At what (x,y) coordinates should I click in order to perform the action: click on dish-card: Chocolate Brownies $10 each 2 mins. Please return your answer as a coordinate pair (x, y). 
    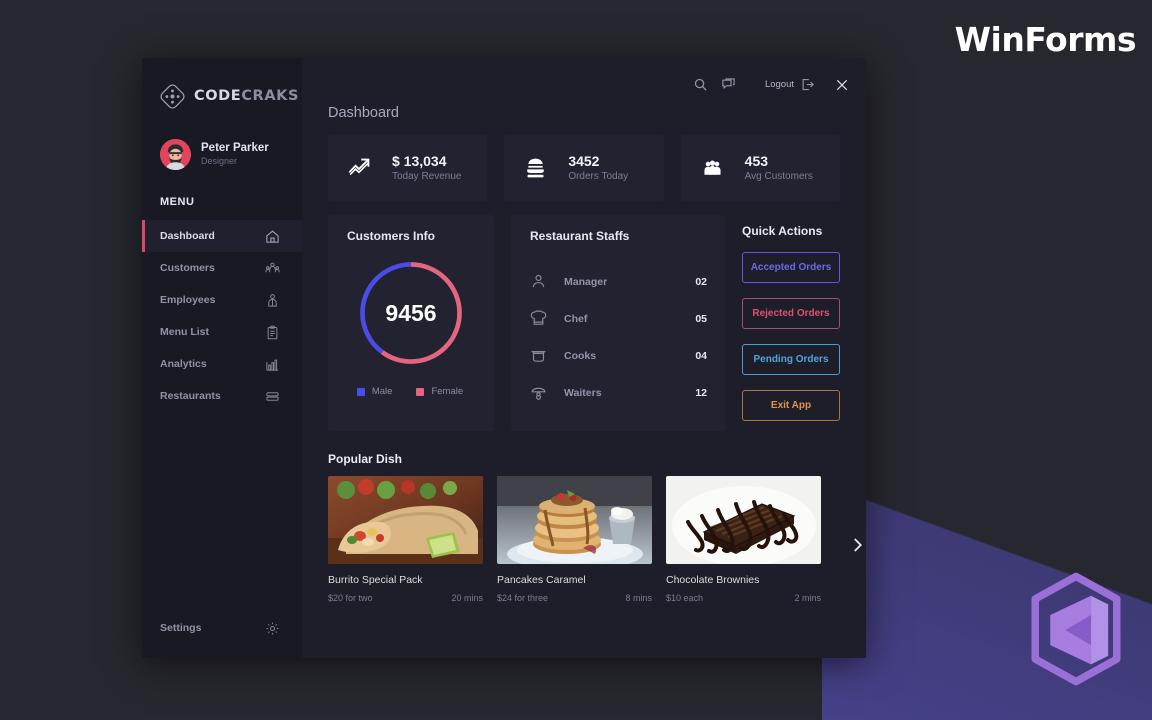
    Looking at the image, I should click on (743, 539).